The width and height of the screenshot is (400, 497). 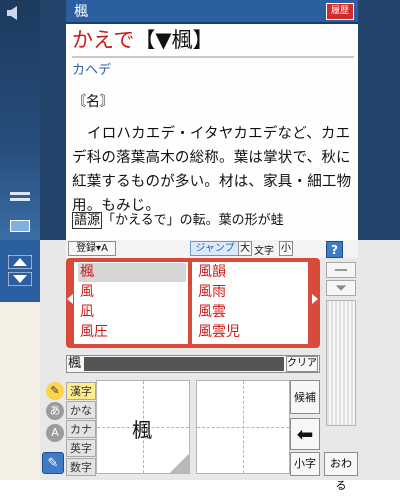 What do you see at coordinates (55, 391) in the screenshot?
I see `pen-icon: ✎` at bounding box center [55, 391].